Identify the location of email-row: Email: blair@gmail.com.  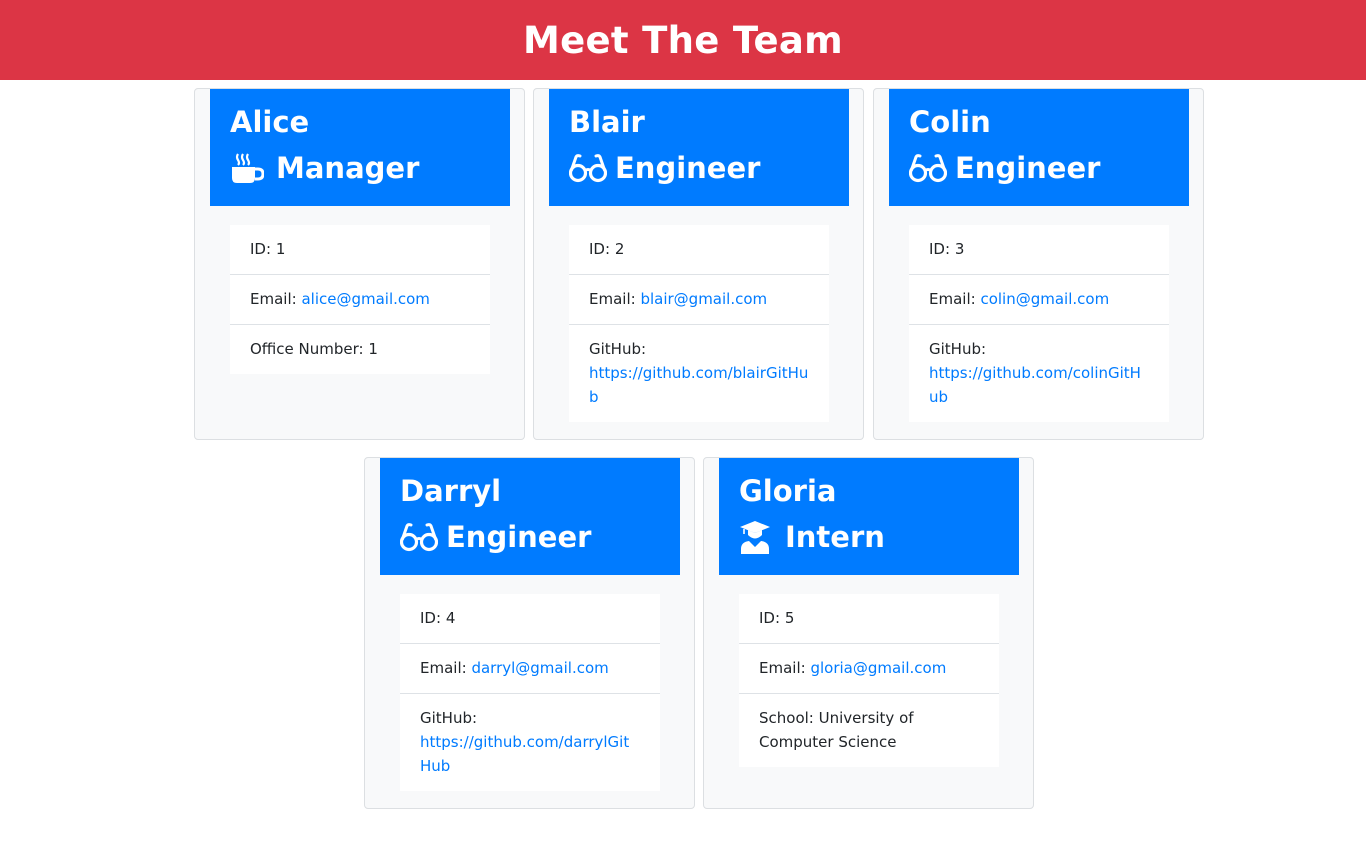
(699, 299).